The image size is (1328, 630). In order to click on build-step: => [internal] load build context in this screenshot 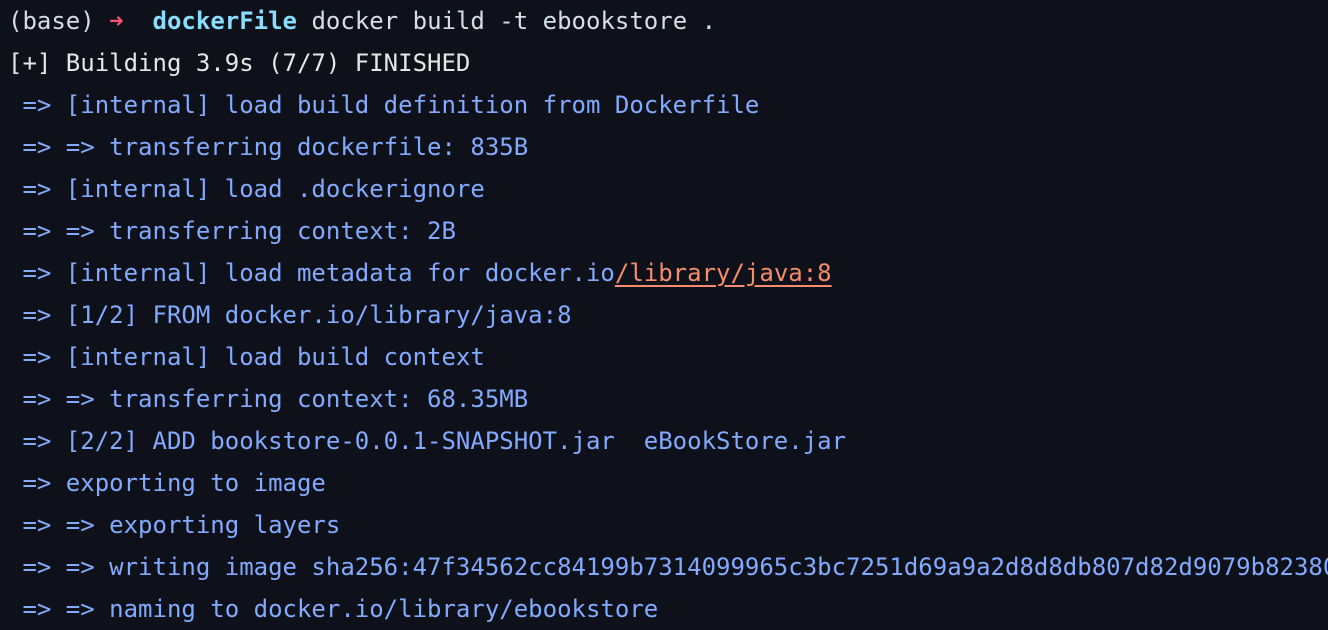, I will do `click(246, 357)`.